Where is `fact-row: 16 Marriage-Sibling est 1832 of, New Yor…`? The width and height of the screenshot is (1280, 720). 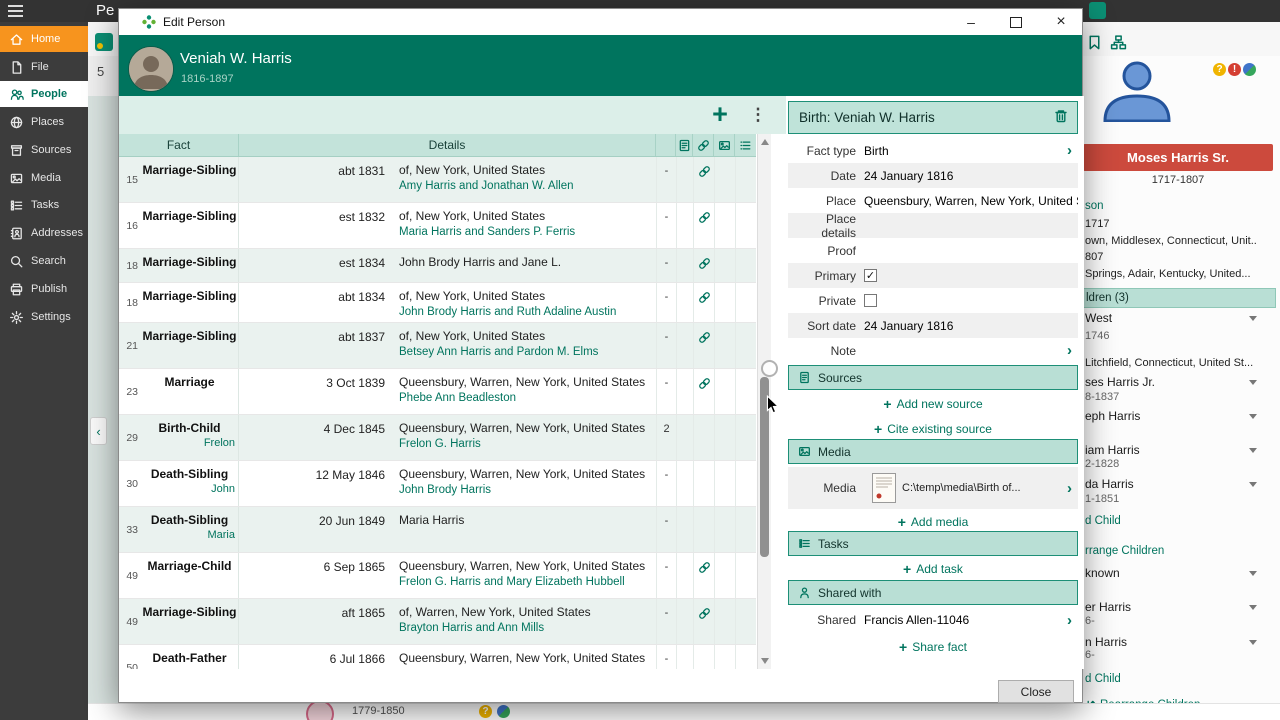
fact-row: 16 Marriage-Sibling est 1832 of, New Yor… is located at coordinates (437, 226).